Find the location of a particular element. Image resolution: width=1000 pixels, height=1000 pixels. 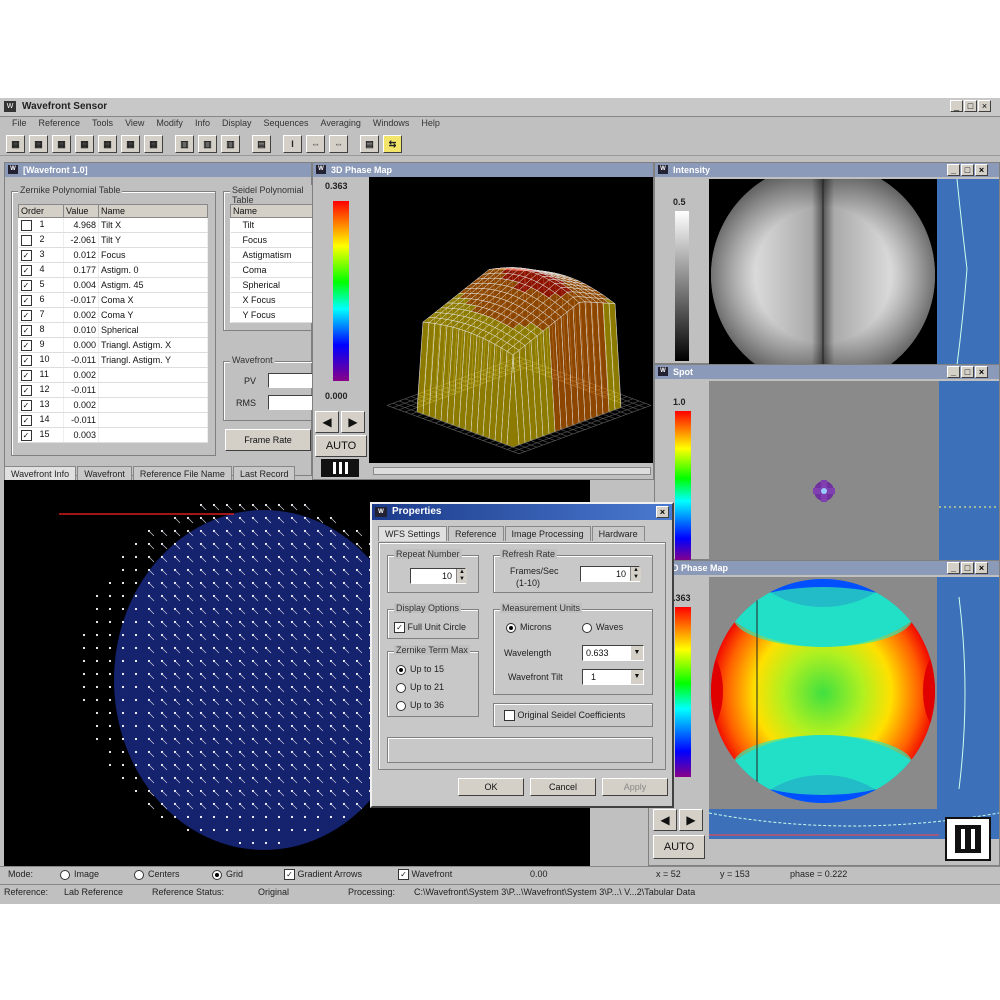

menu-item-0: File is located at coordinates (19, 124).